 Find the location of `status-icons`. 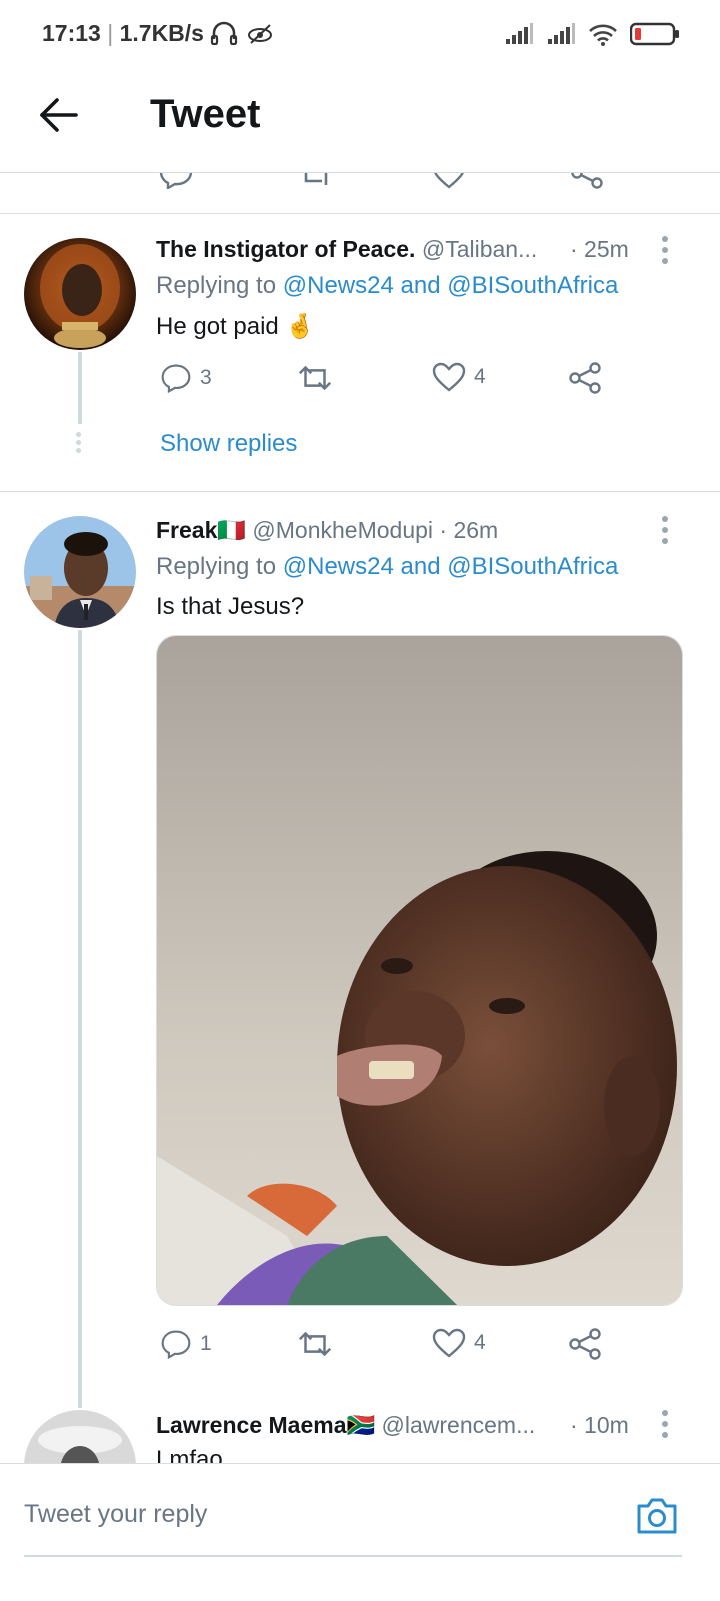

status-icons is located at coordinates (592, 34).